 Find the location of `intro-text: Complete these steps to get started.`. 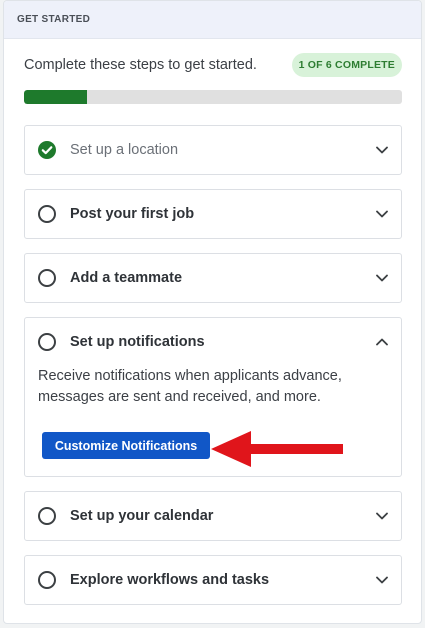

intro-text: Complete these steps to get started. is located at coordinates (140, 65).